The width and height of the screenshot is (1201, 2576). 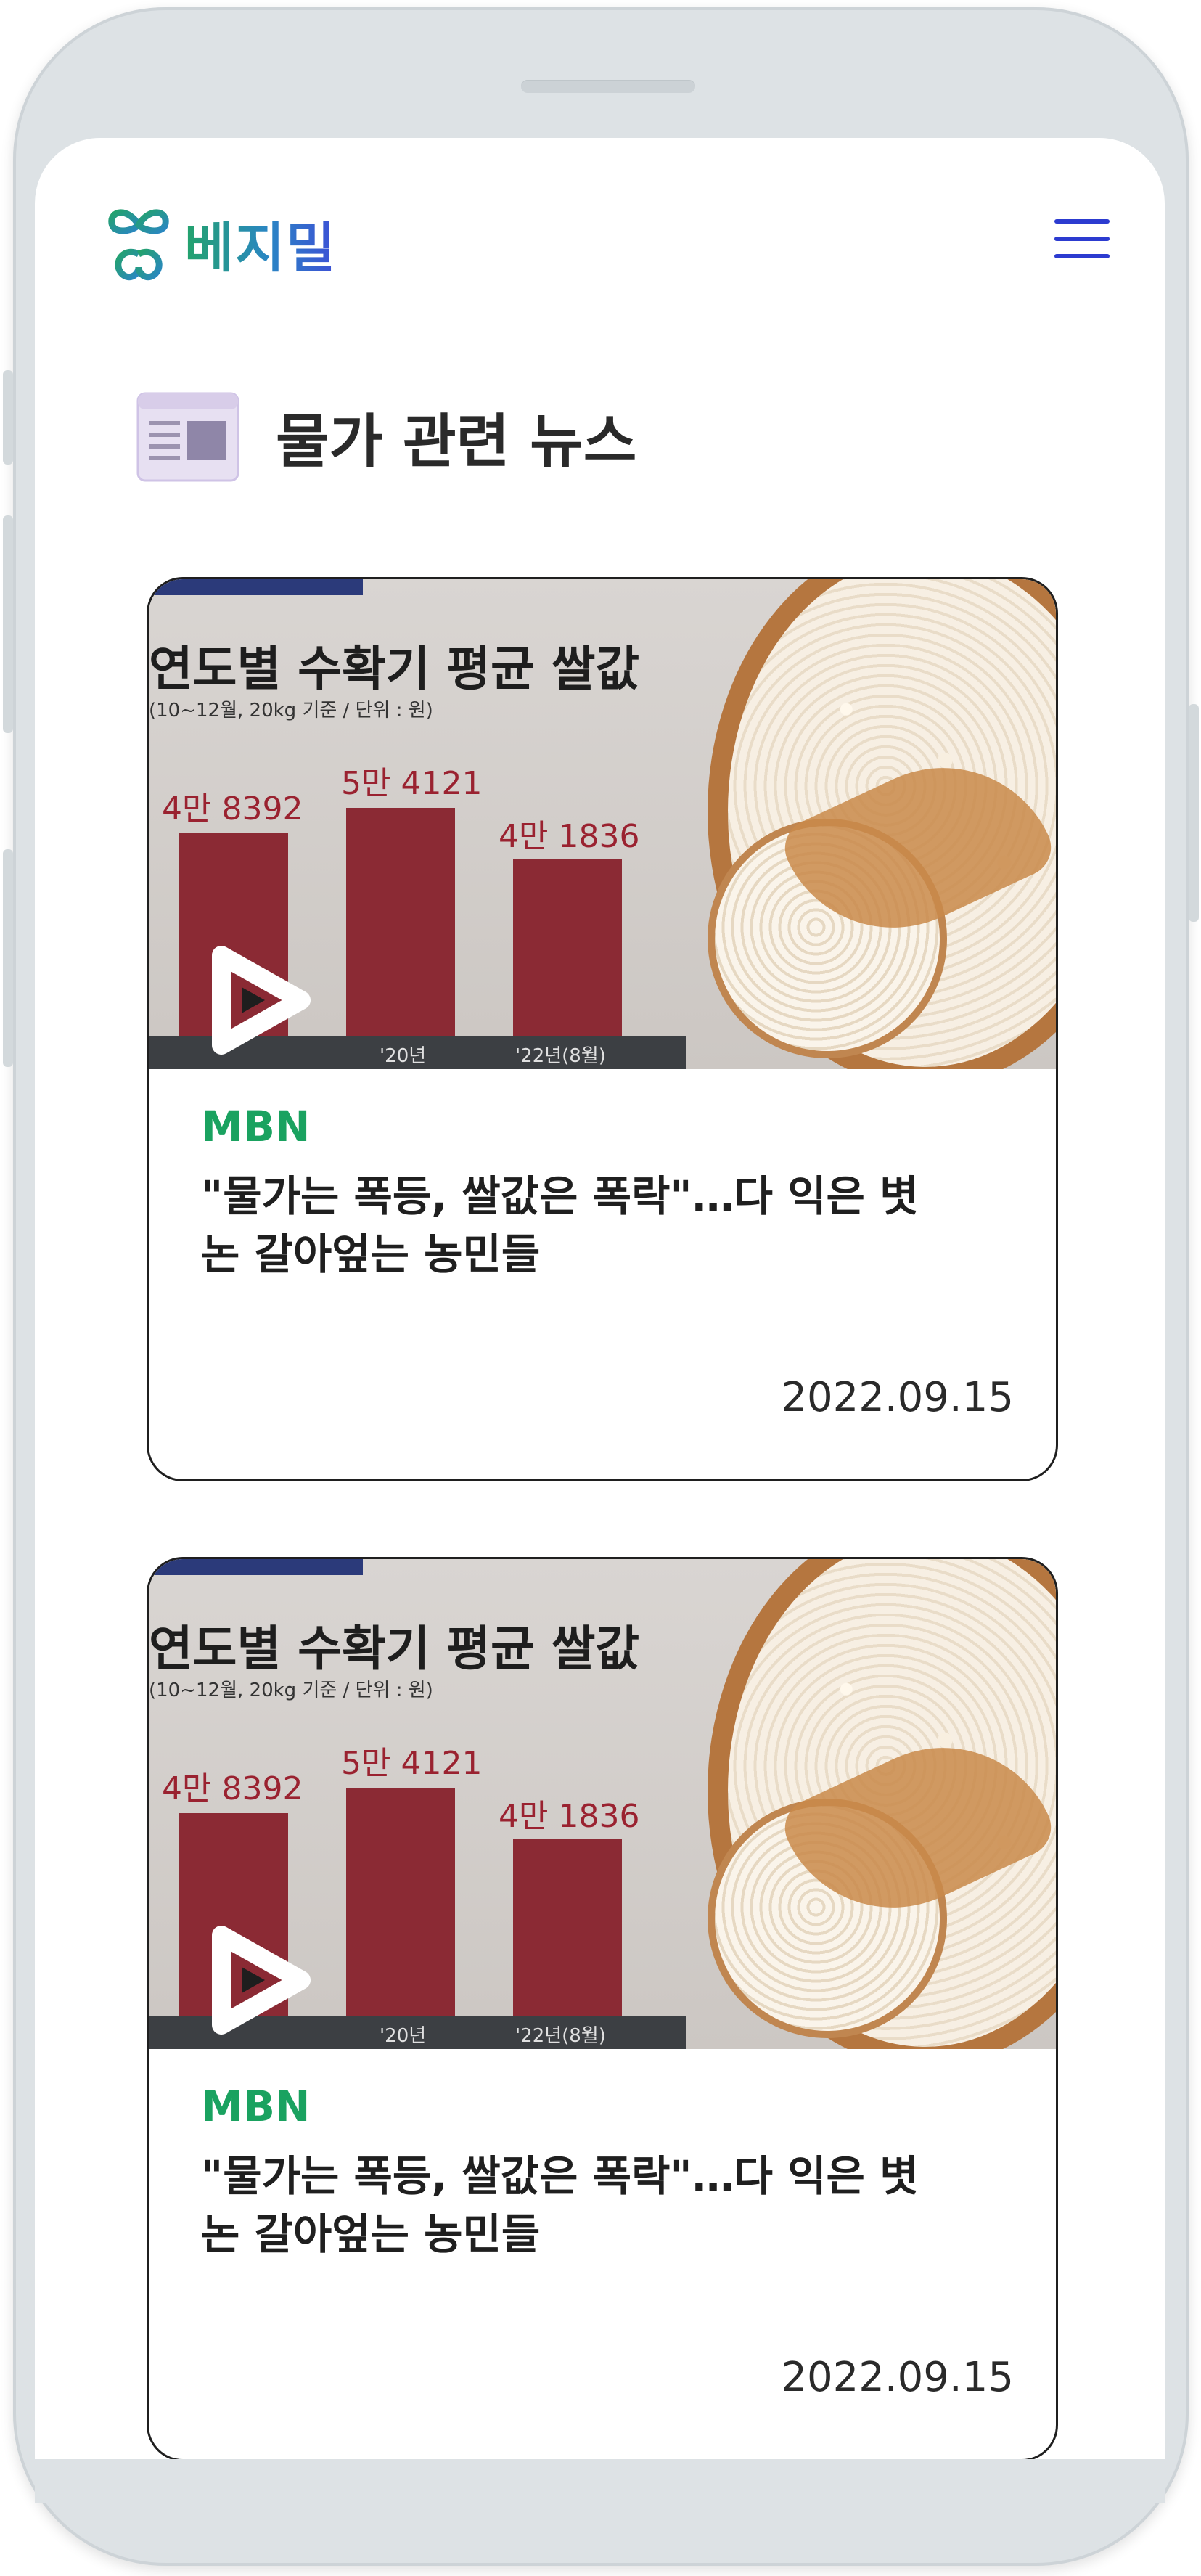 I want to click on phone-speaker, so click(x=608, y=87).